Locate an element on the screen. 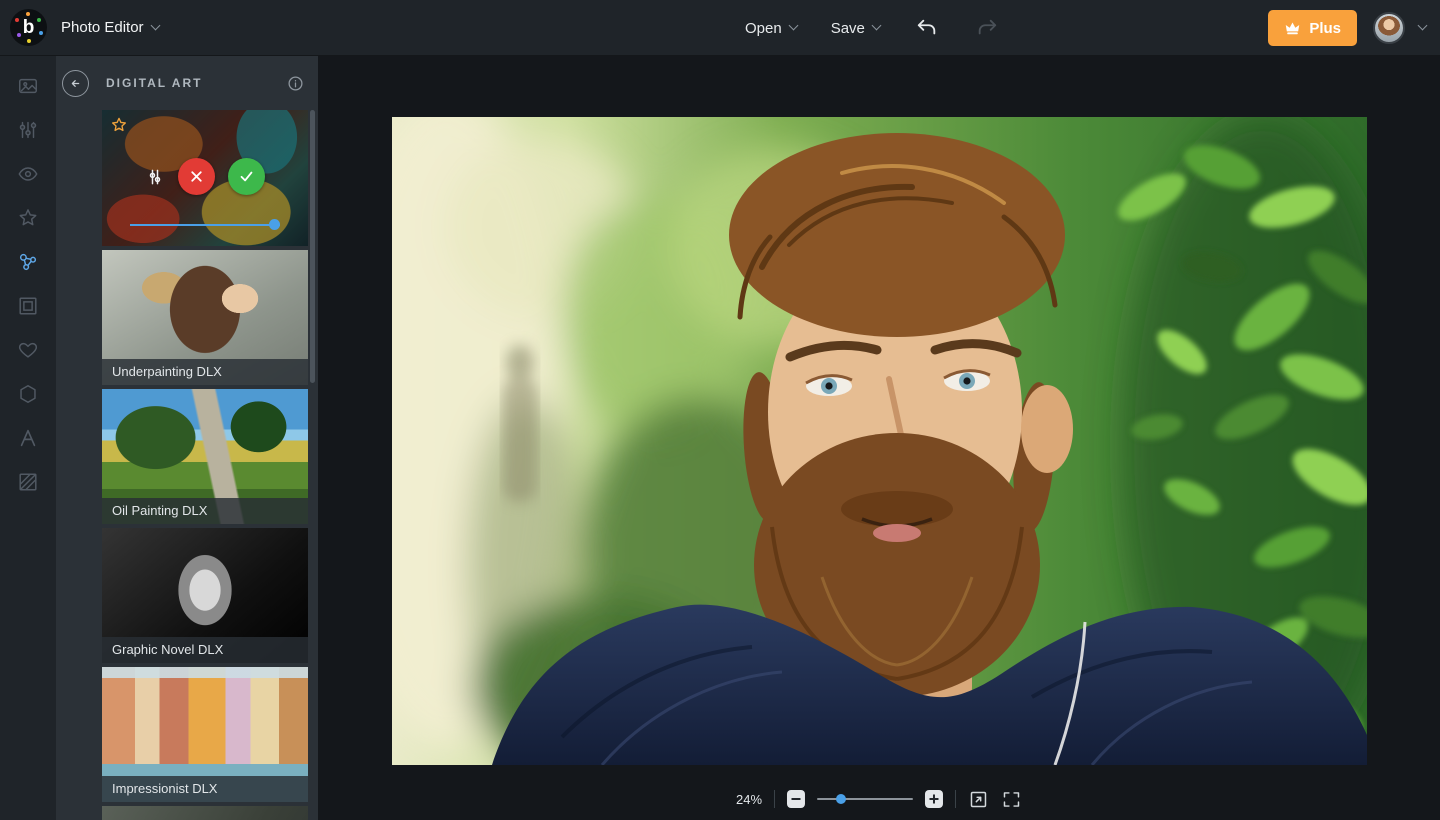  fullscreen-button is located at coordinates (1011, 799).